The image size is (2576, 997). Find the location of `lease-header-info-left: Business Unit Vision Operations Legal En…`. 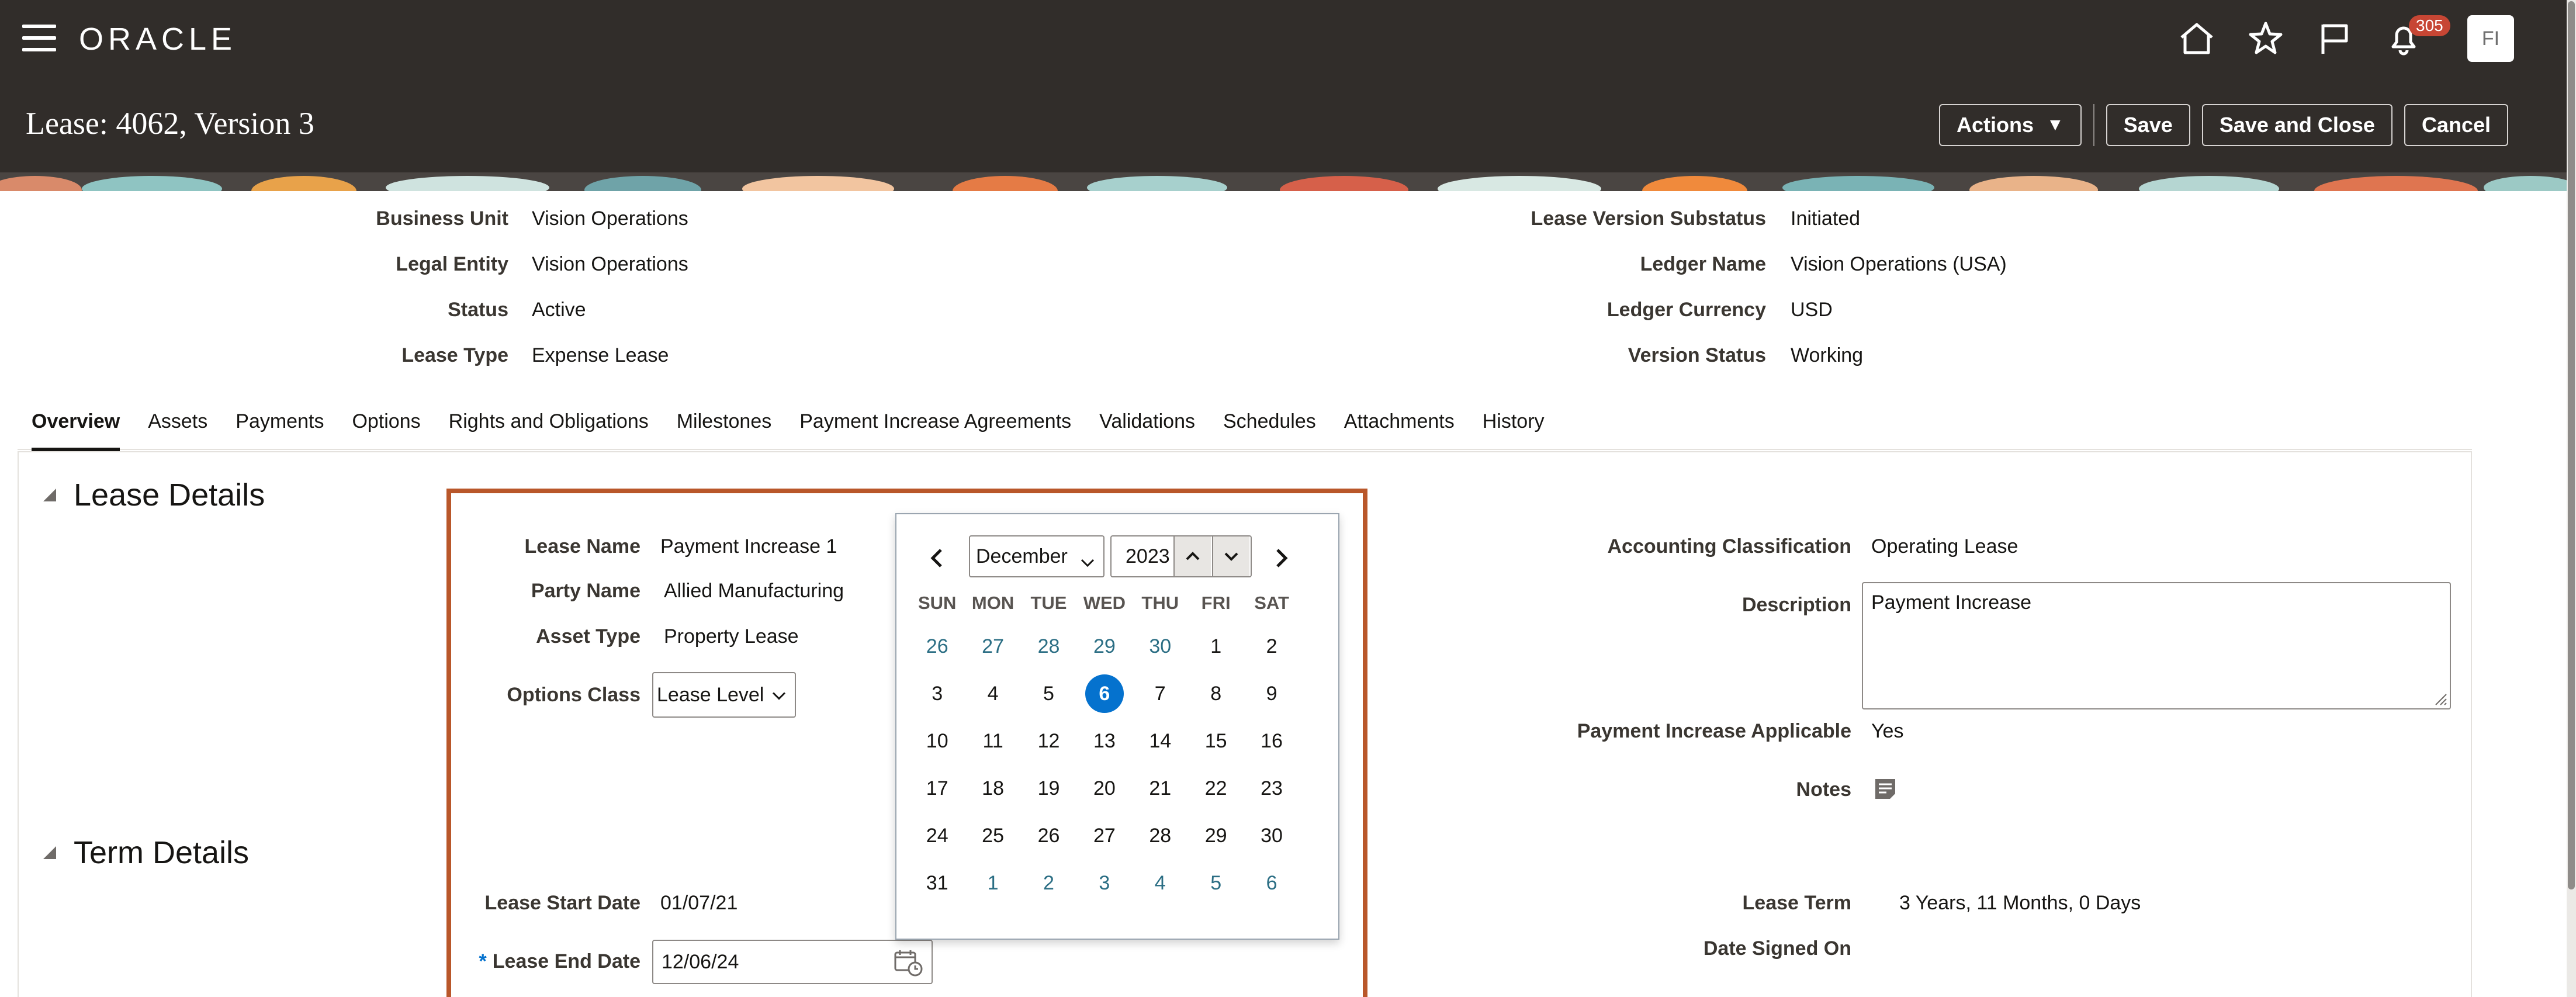

lease-header-info-left: Business Unit Vision Operations Legal En… is located at coordinates (409, 289).